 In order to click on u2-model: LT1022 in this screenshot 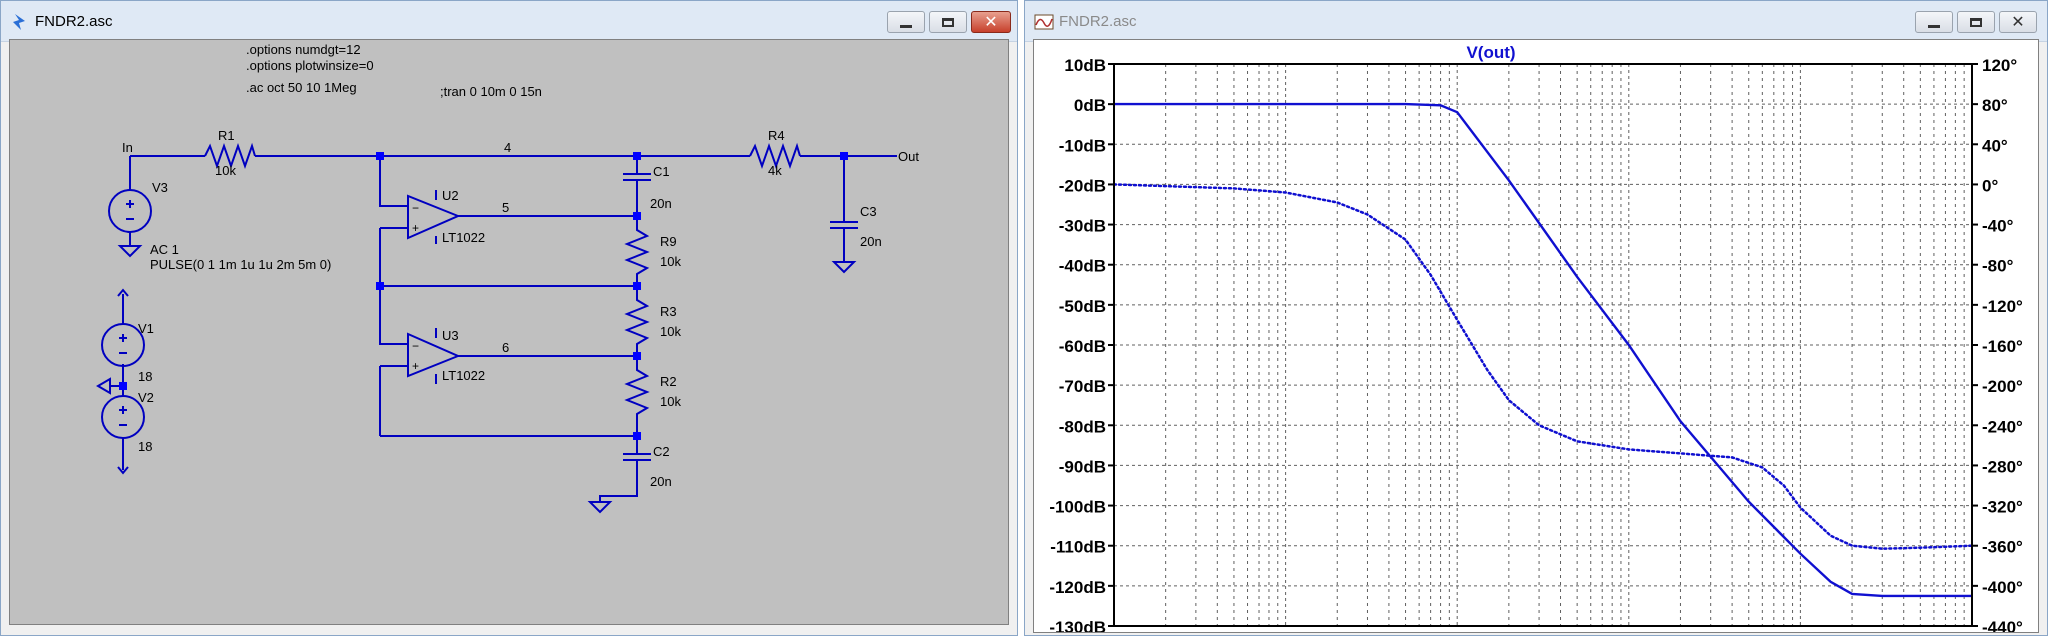, I will do `click(463, 237)`.